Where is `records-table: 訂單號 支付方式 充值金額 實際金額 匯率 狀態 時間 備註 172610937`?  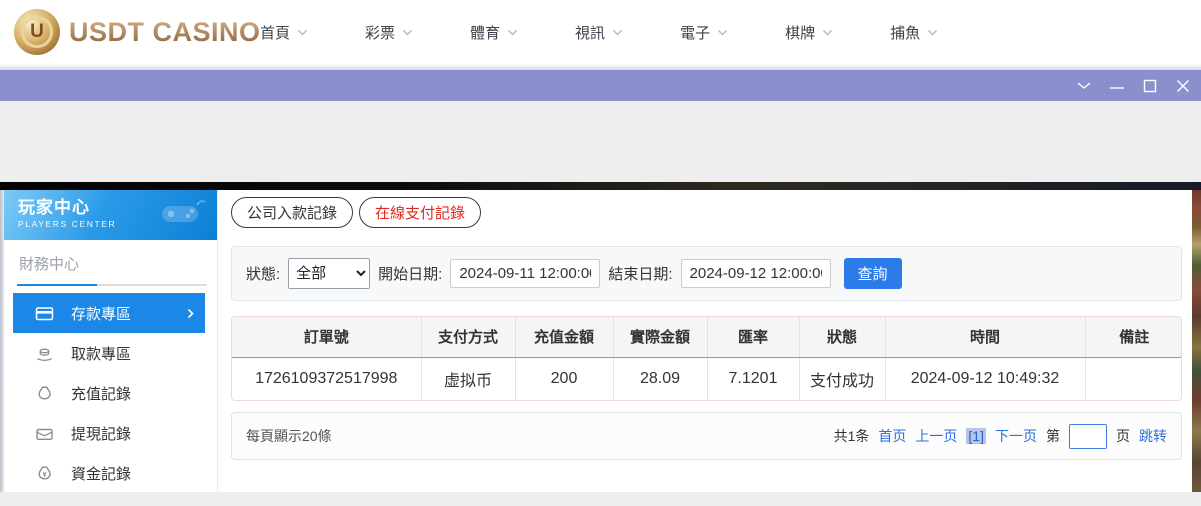
records-table: 訂單號 支付方式 充值金額 實際金額 匯率 狀態 時間 備註 172610937 is located at coordinates (706, 358).